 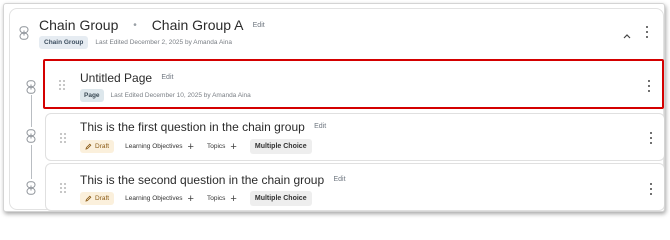 I want to click on chain-group-badge: Chain Group, so click(x=64, y=42).